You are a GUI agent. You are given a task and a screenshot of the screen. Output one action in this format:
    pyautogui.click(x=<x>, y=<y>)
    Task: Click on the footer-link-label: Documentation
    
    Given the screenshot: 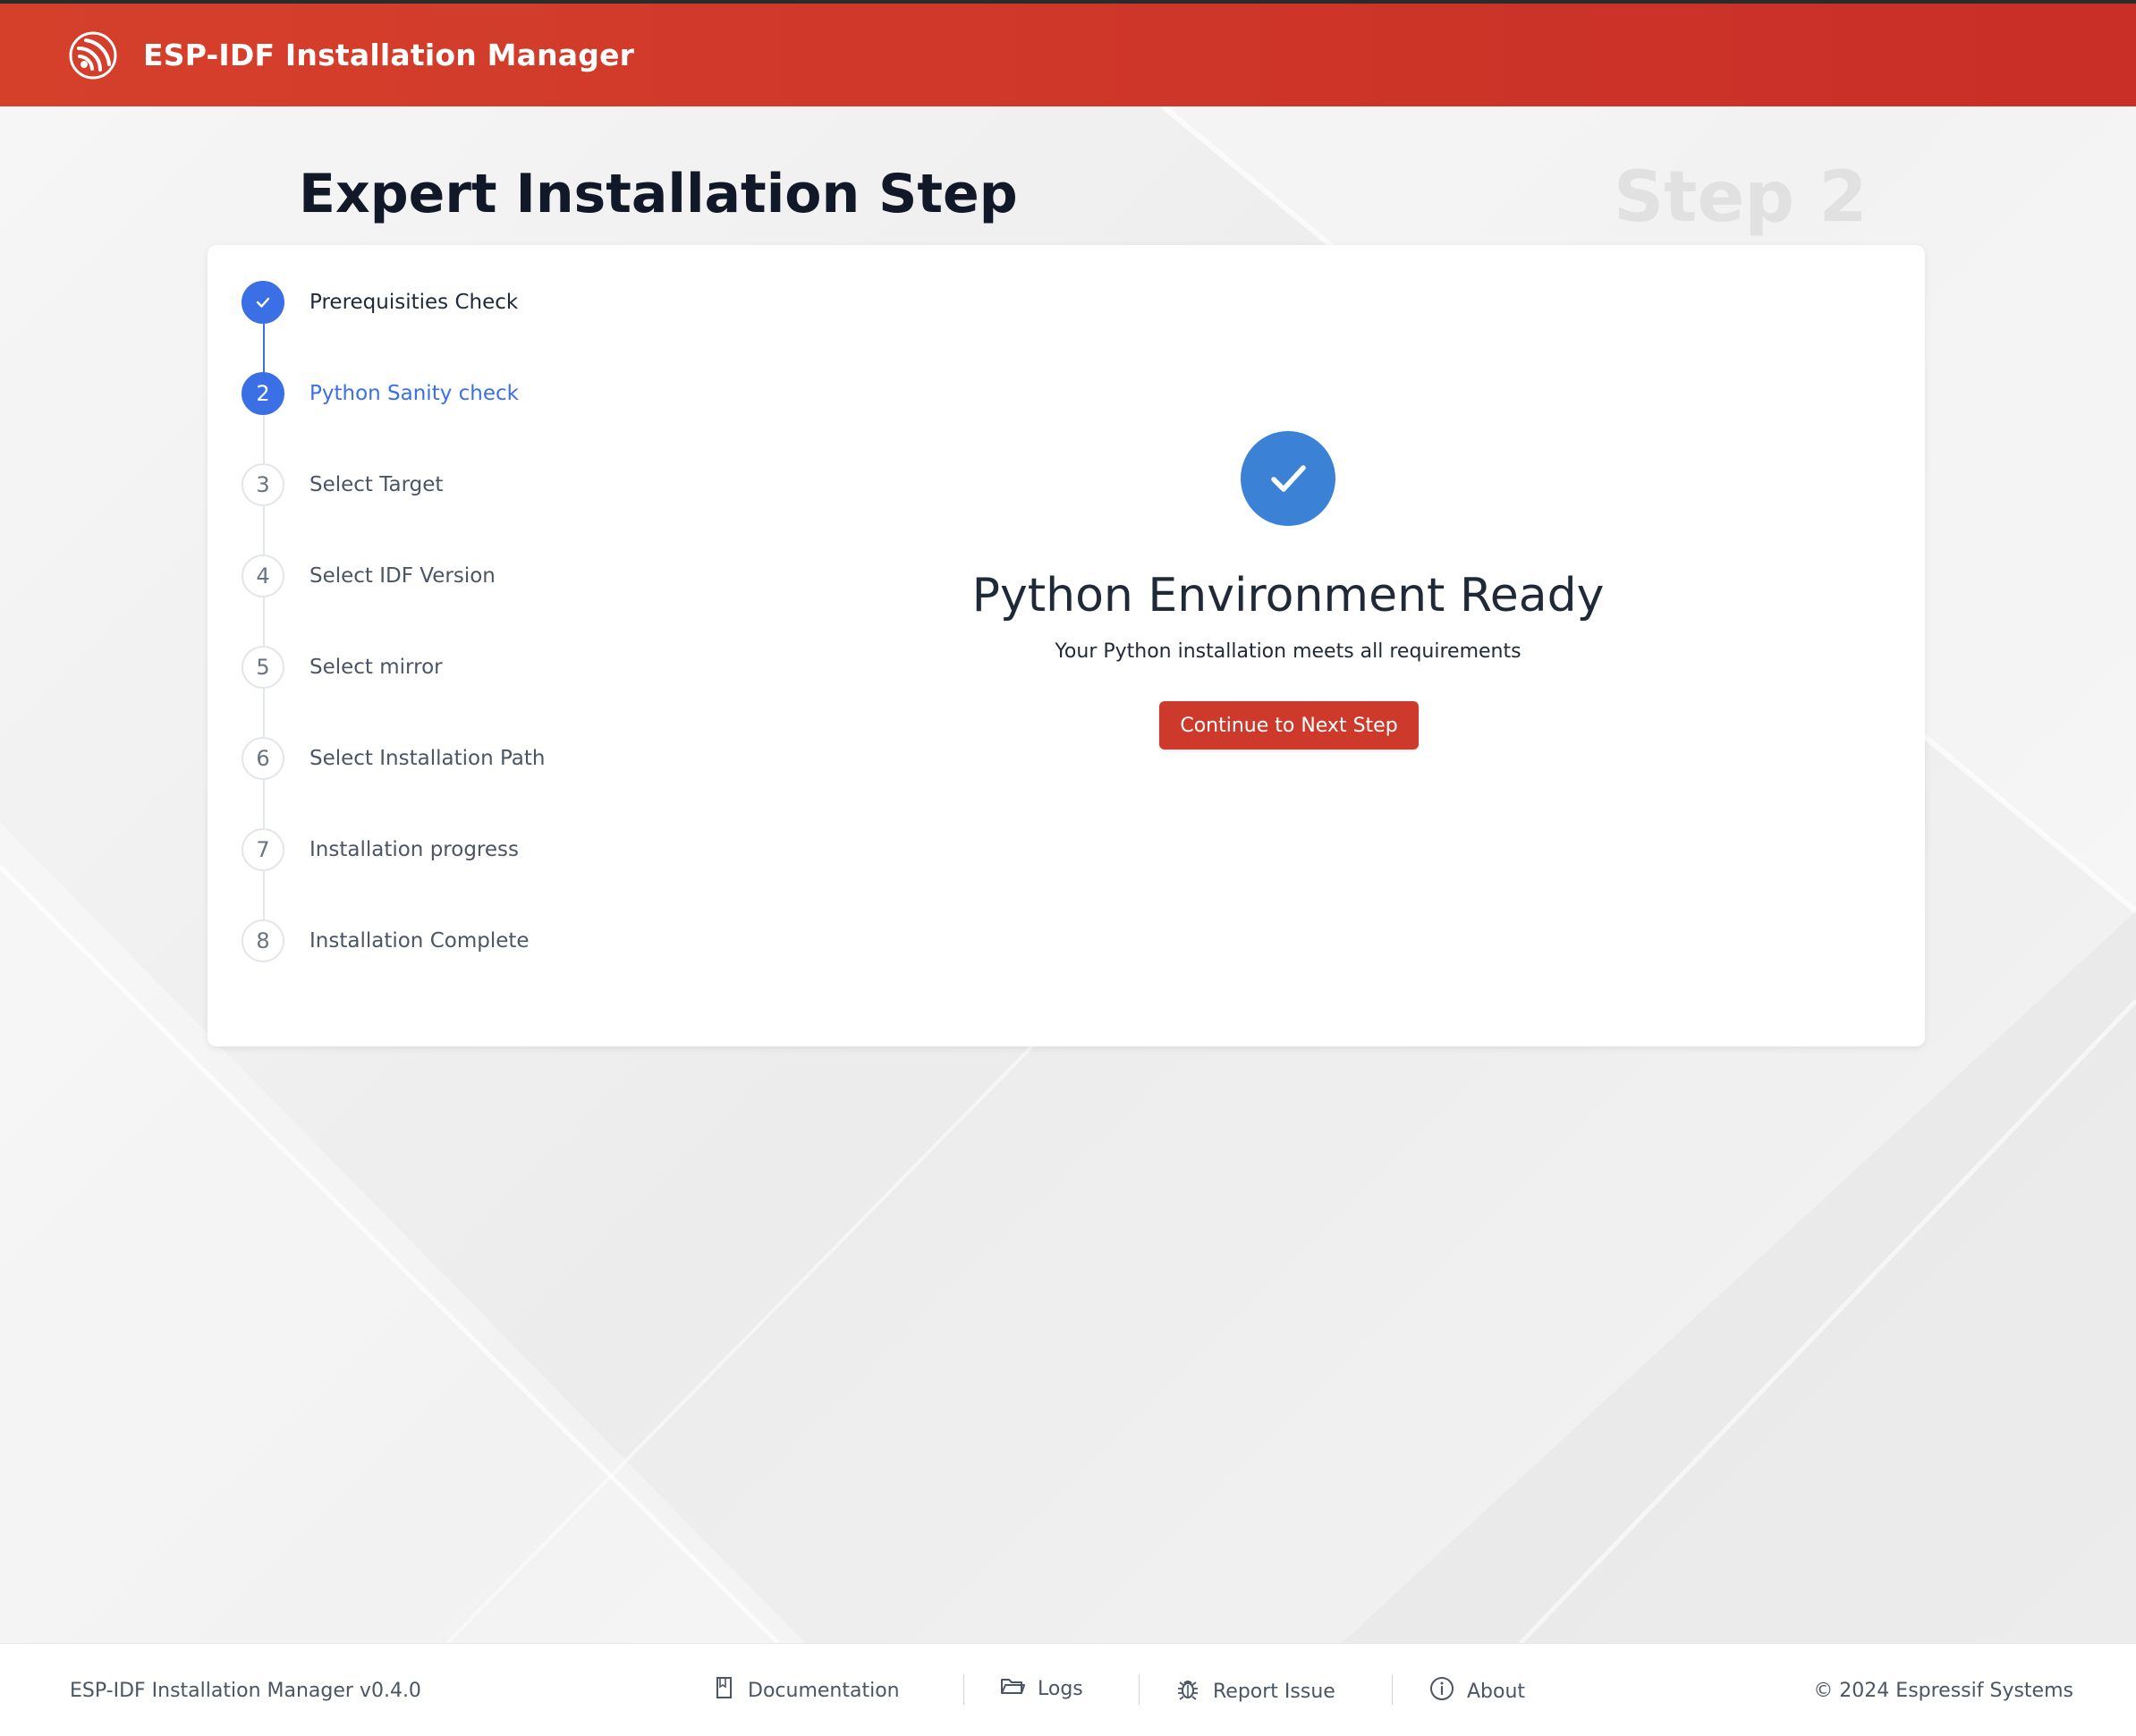 What is the action you would take?
    pyautogui.click(x=824, y=1690)
    